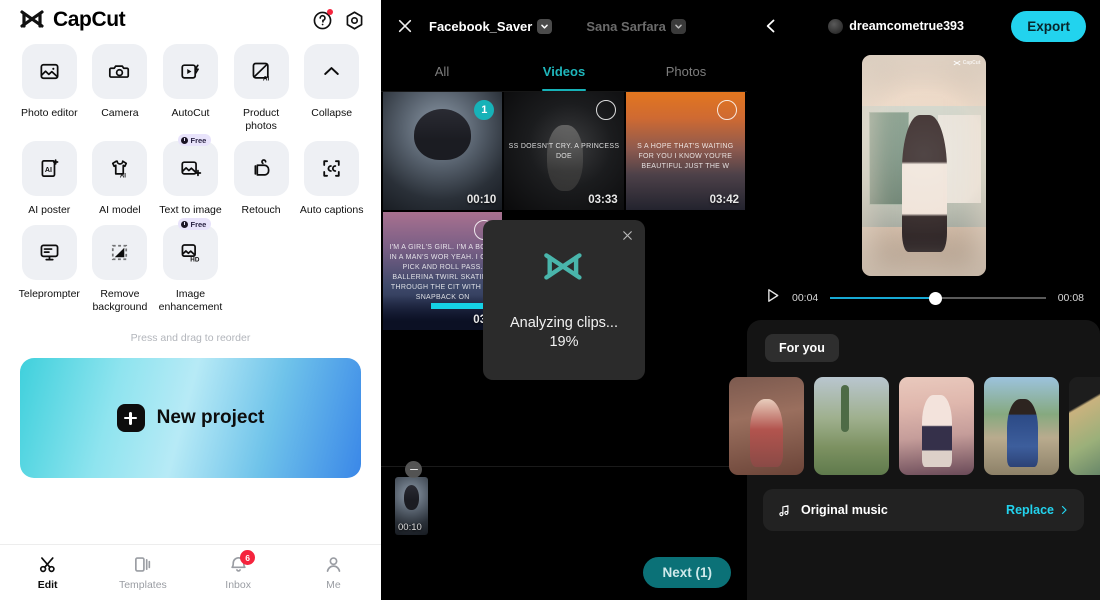 The width and height of the screenshot is (1100, 600). I want to click on media-thumbnail: 1 00:10, so click(443, 151).